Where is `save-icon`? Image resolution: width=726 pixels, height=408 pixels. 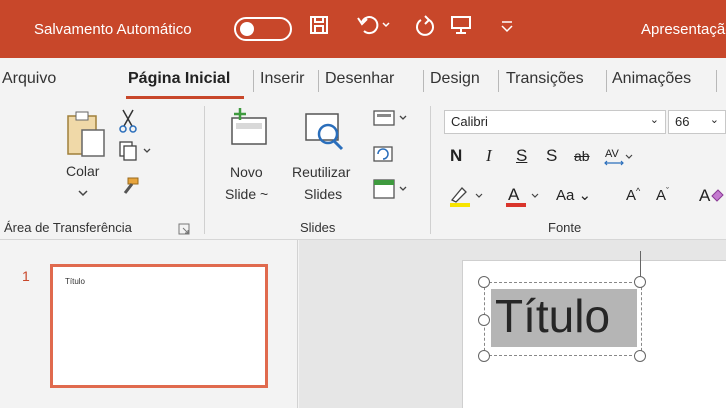 save-icon is located at coordinates (319, 28).